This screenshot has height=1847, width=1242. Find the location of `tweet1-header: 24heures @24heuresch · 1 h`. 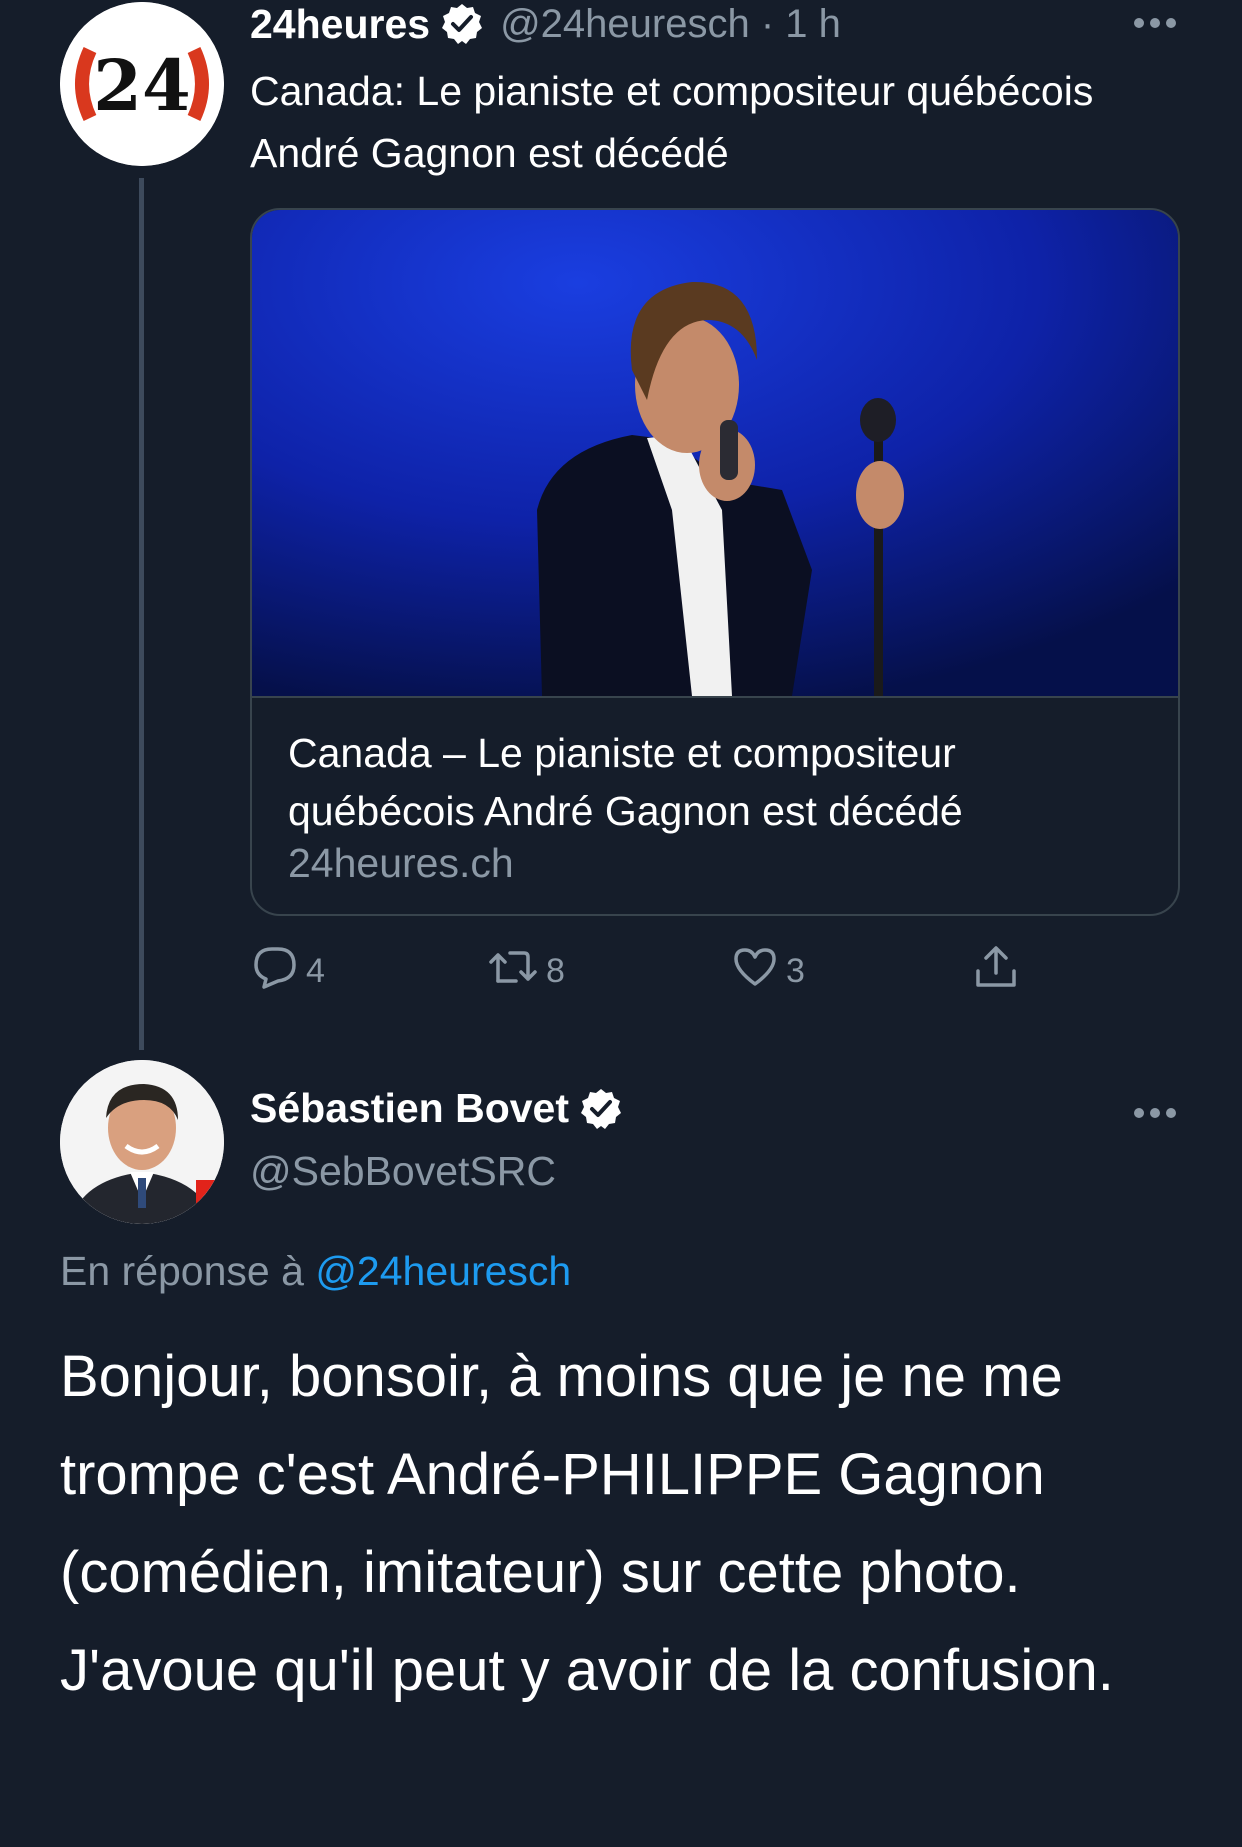

tweet1-header: 24heures @24heuresch · 1 h is located at coordinates (545, 24).